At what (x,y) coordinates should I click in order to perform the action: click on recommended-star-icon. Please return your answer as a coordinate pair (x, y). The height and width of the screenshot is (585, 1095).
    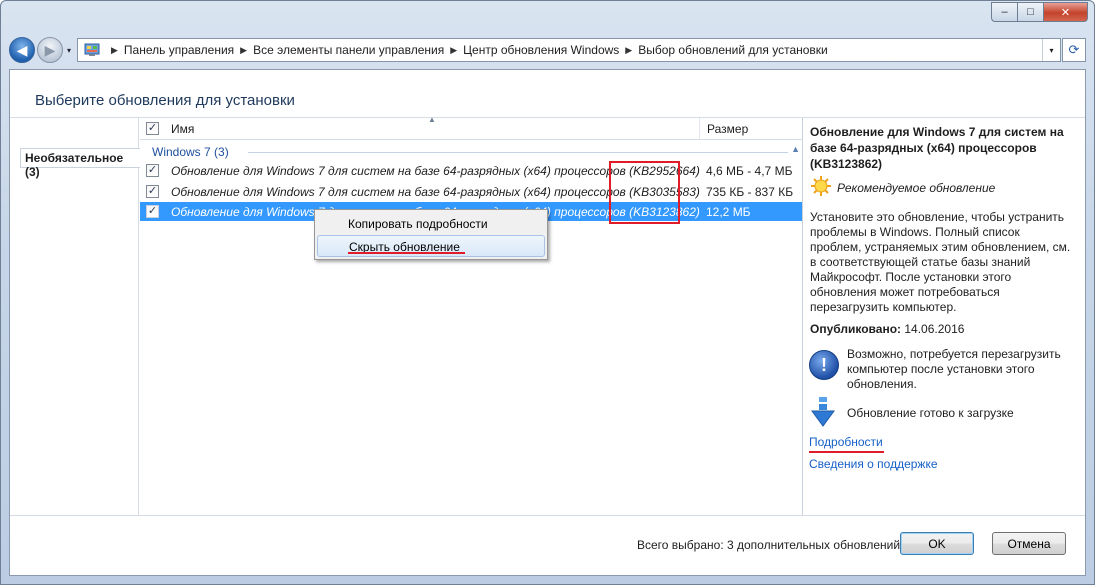
    Looking at the image, I should click on (821, 186).